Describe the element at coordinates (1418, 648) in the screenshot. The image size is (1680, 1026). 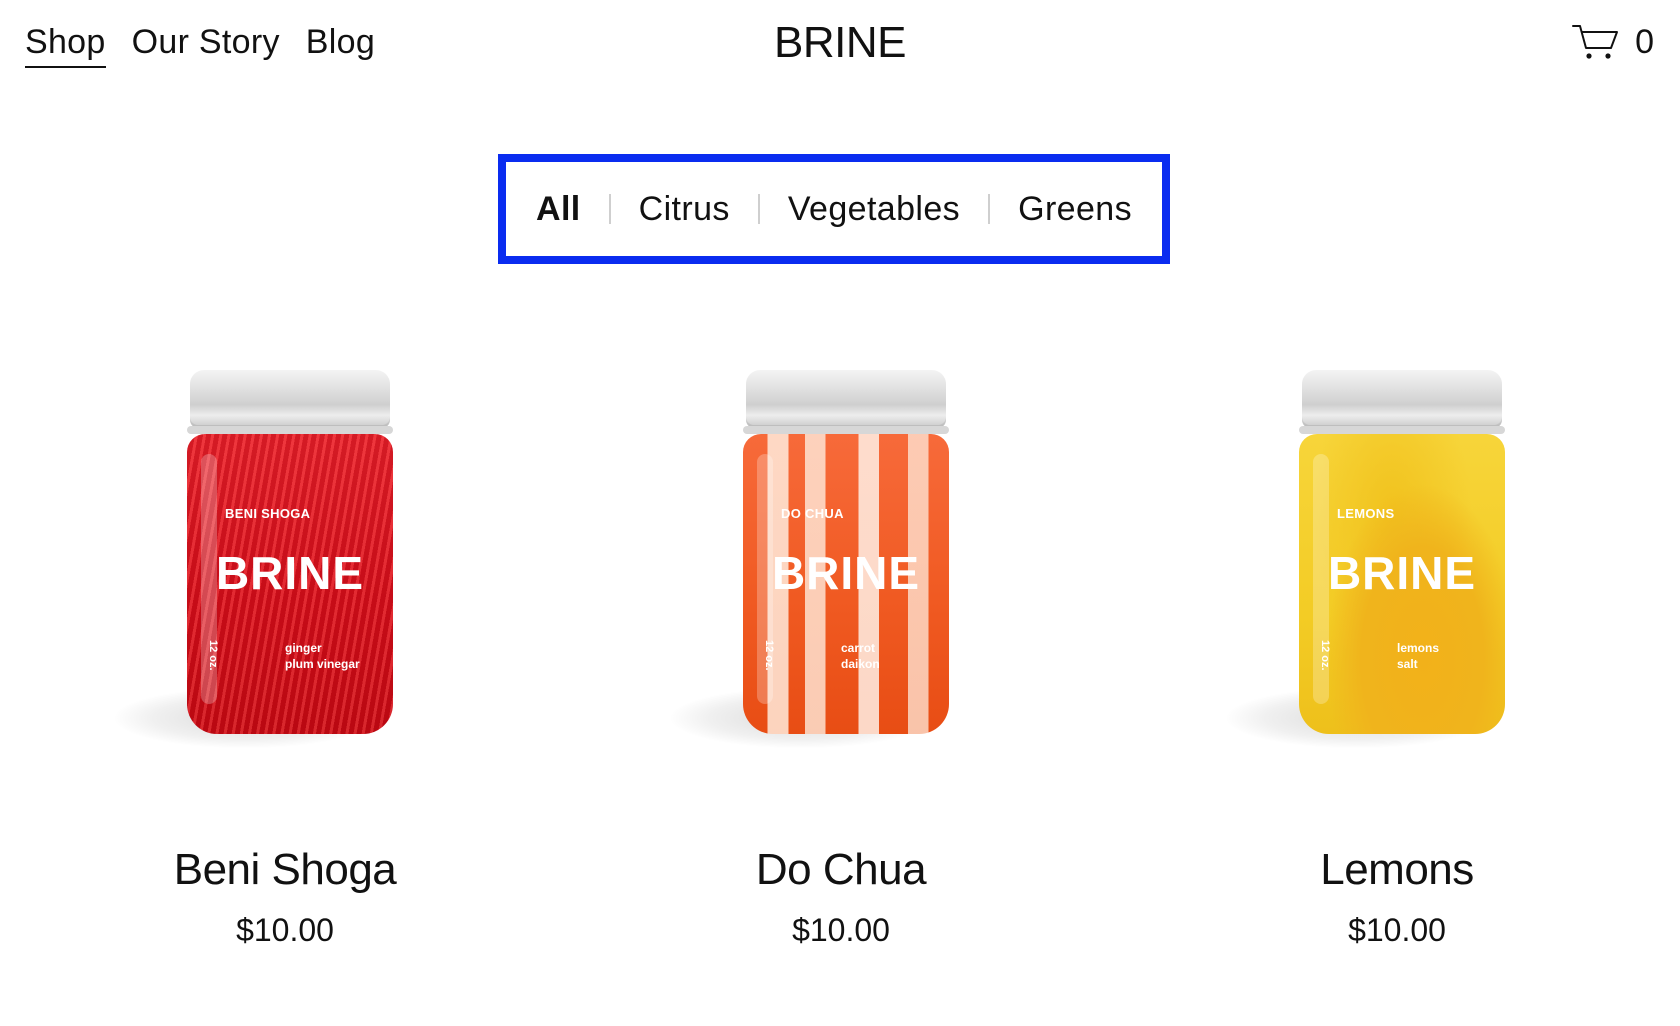
I see `jar-ingredient: lemons` at that location.